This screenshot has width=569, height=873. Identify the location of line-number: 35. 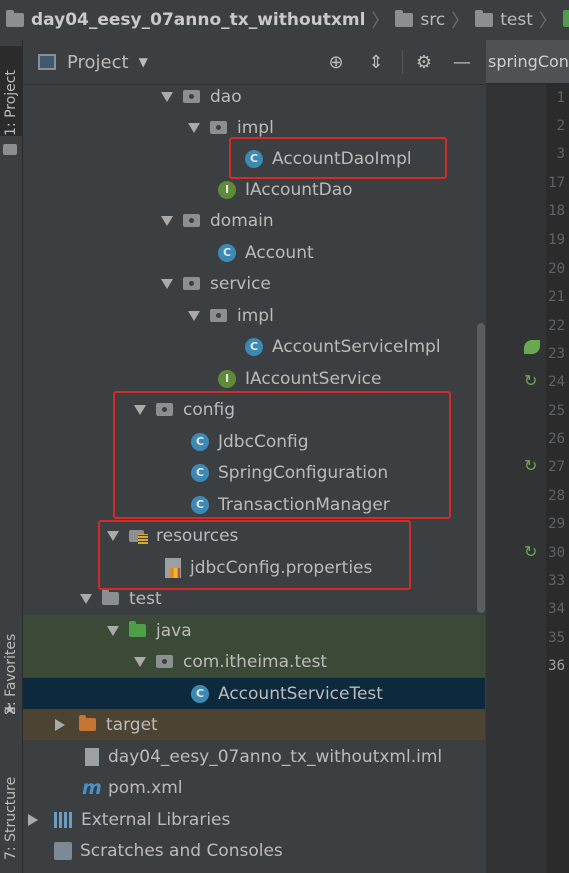
(556, 638).